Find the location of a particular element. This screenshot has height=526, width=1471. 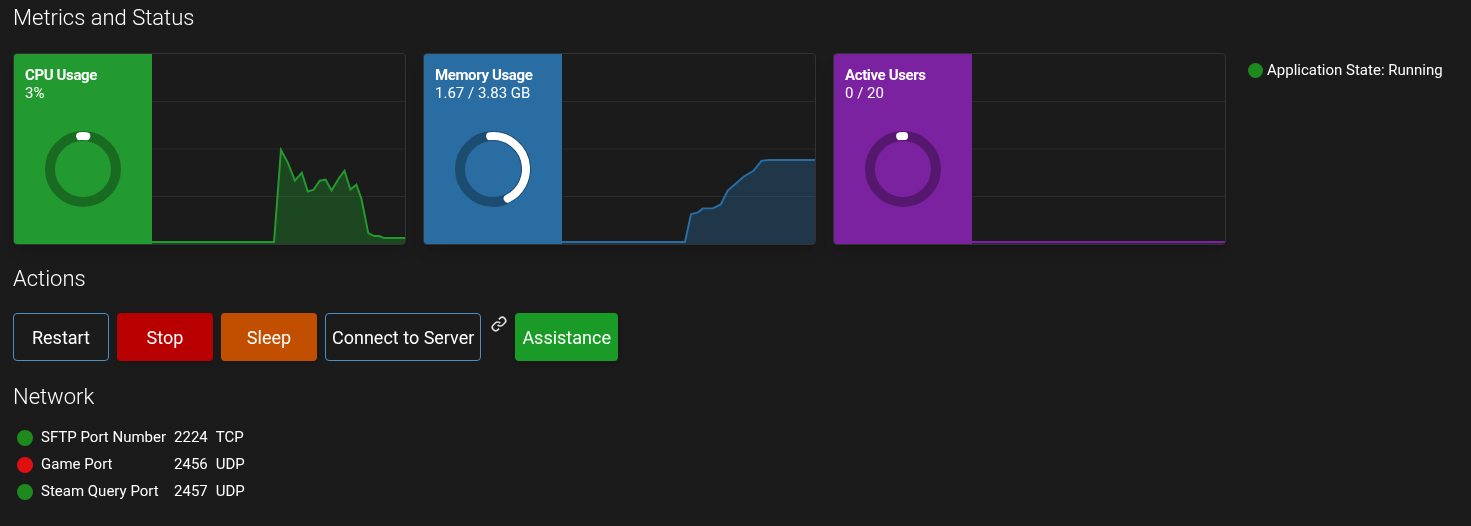

section-title: Metrics and Status is located at coordinates (104, 18).